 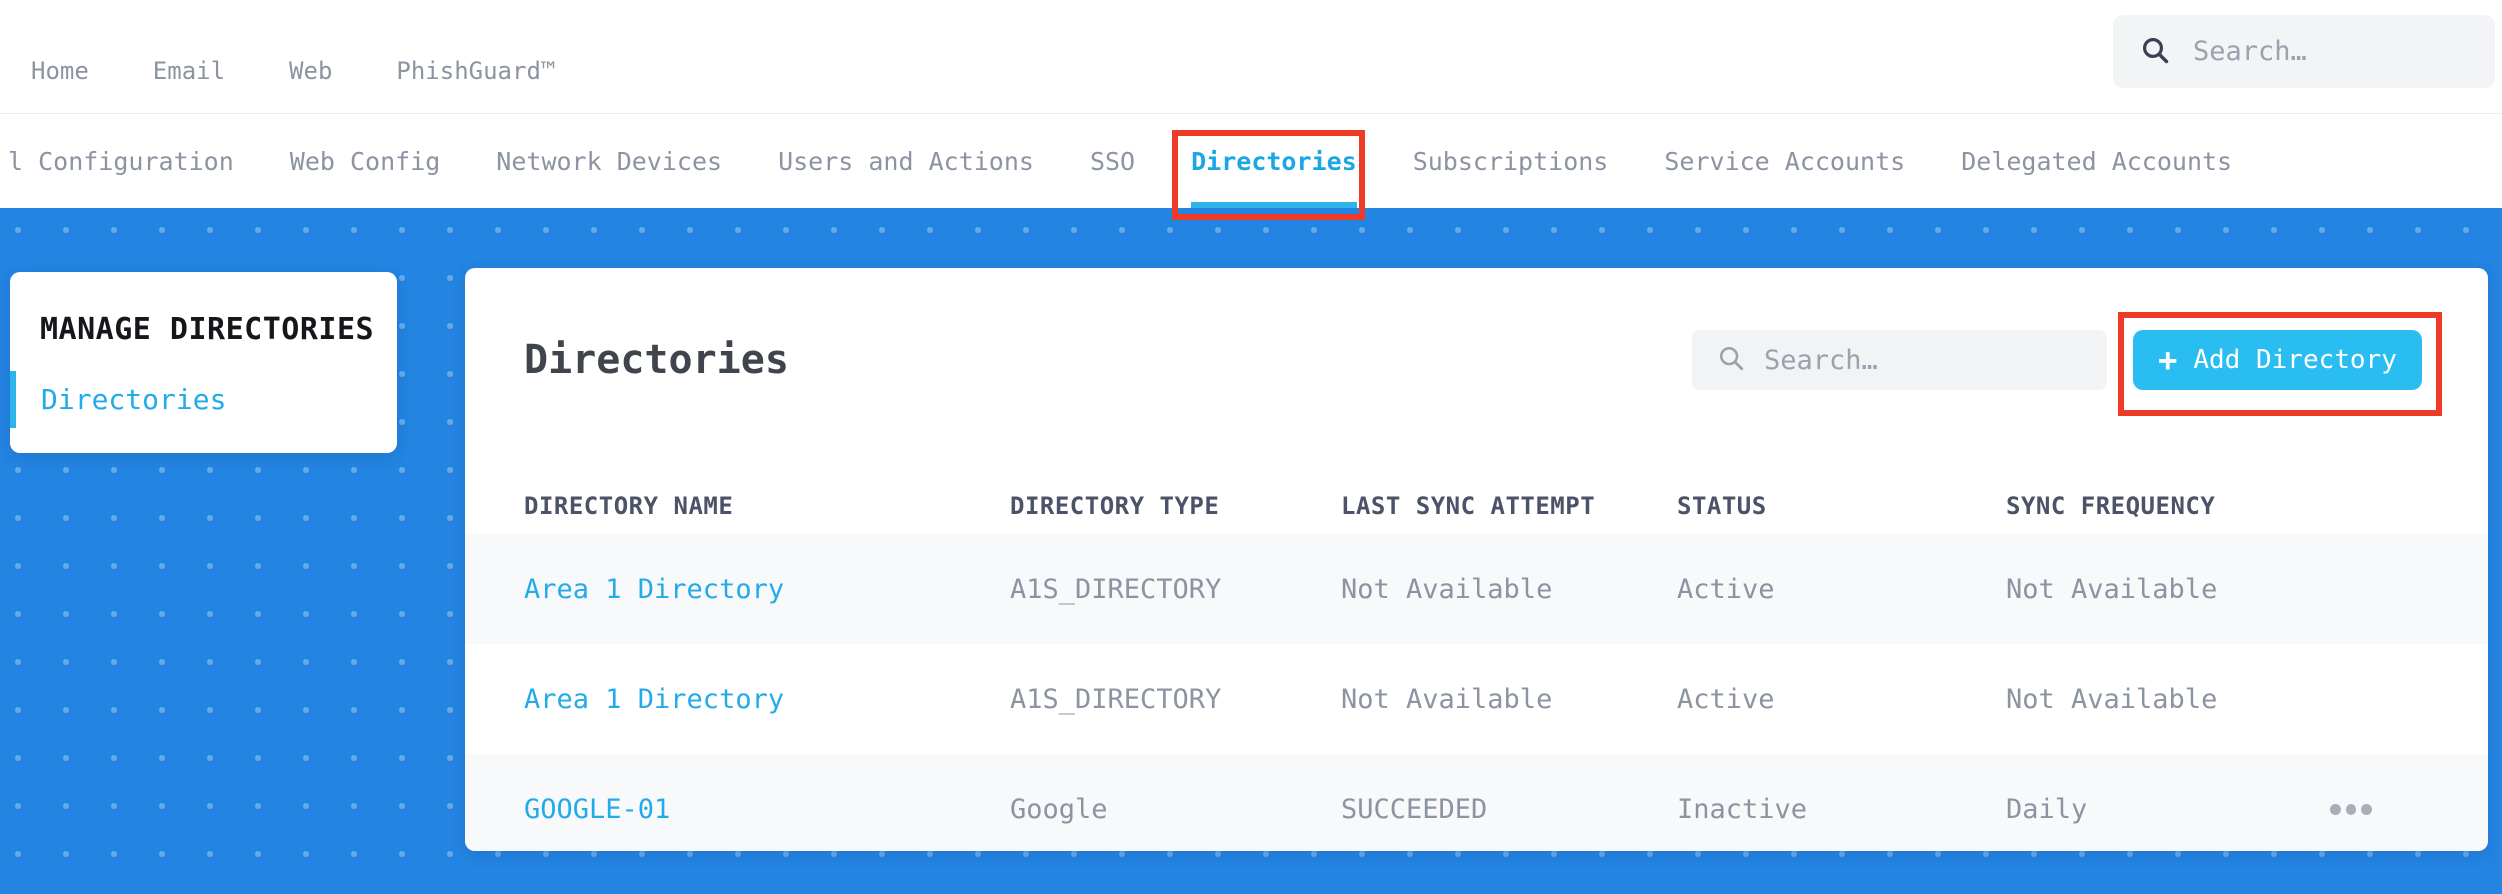 What do you see at coordinates (1476, 334) in the screenshot?
I see `panel-header: Directories + Add Directory` at bounding box center [1476, 334].